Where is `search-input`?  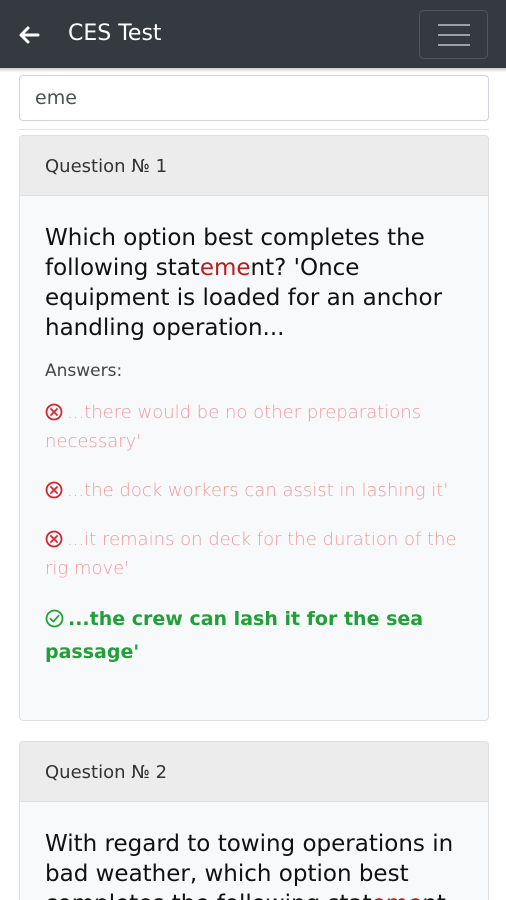 search-input is located at coordinates (254, 98).